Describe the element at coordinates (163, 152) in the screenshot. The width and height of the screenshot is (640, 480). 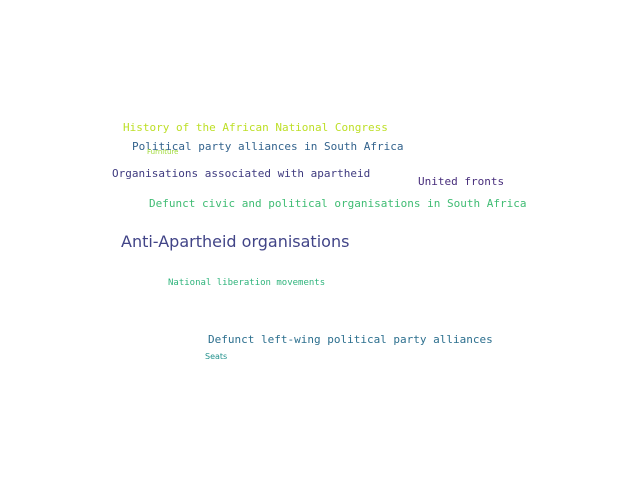
I see `word-furniture: Furniture` at that location.